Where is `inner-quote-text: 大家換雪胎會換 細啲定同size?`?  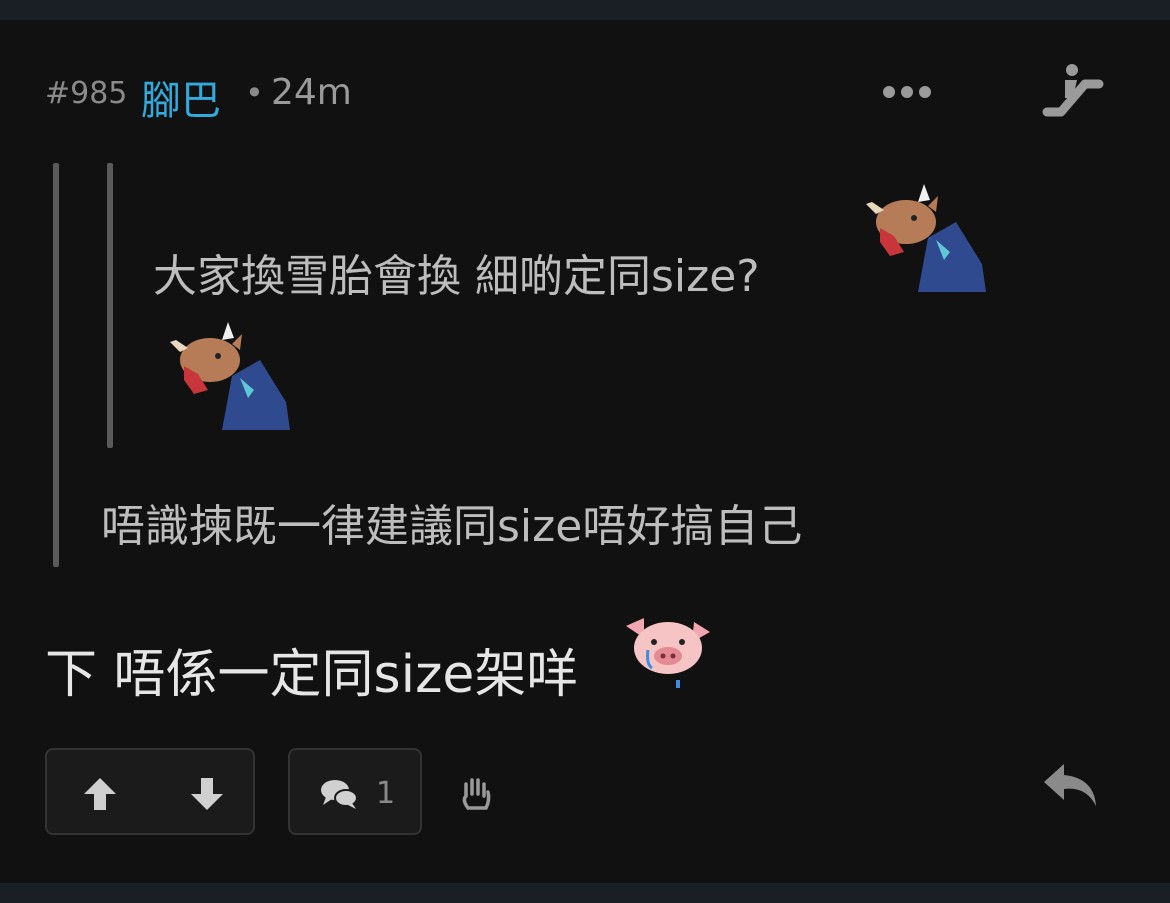
inner-quote-text: 大家換雪胎會換 細啲定同size? is located at coordinates (456, 276).